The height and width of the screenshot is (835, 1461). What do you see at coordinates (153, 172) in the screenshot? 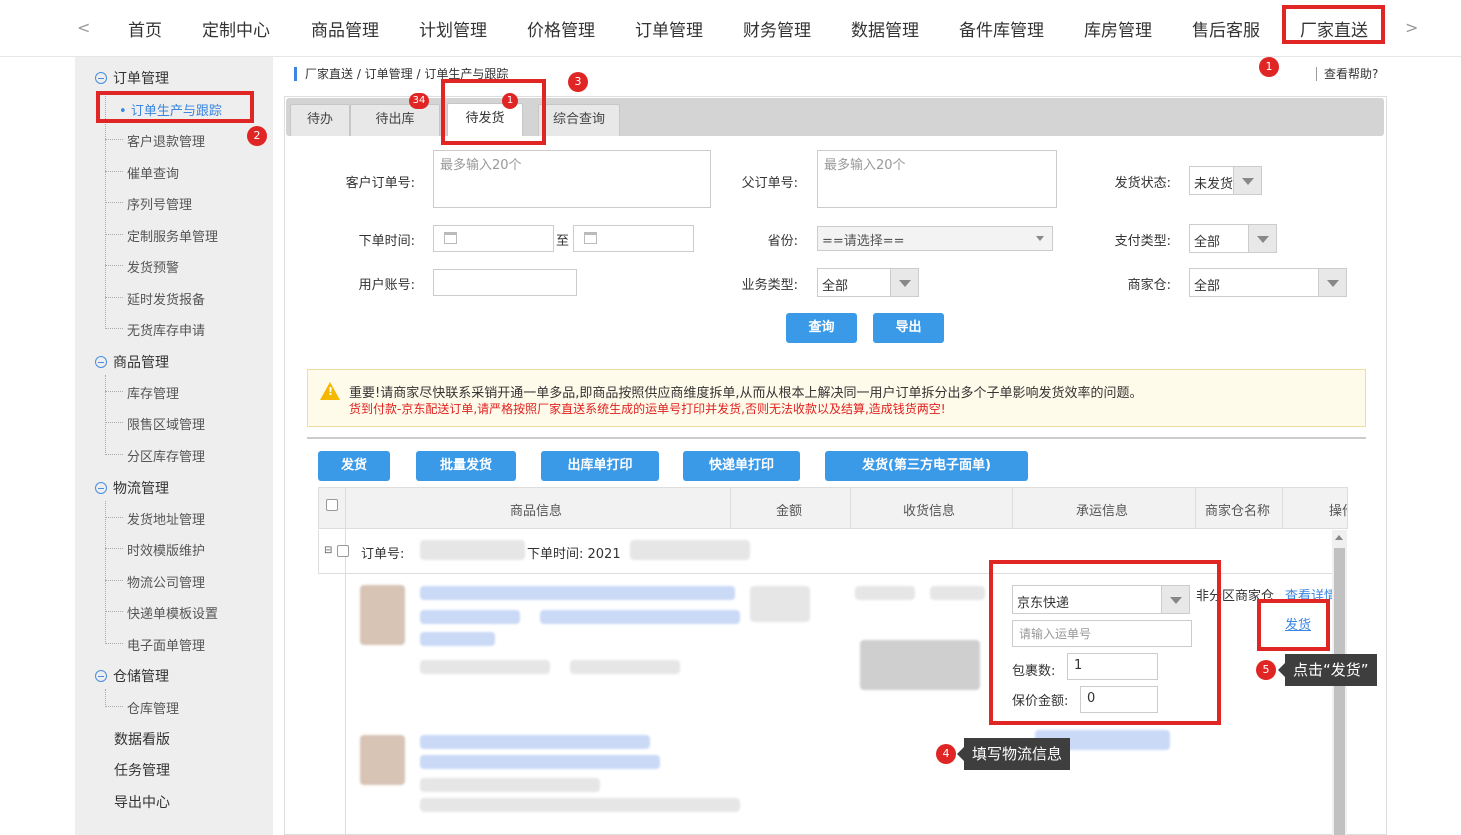
I see `sidebar-item-urge: 催单查询` at bounding box center [153, 172].